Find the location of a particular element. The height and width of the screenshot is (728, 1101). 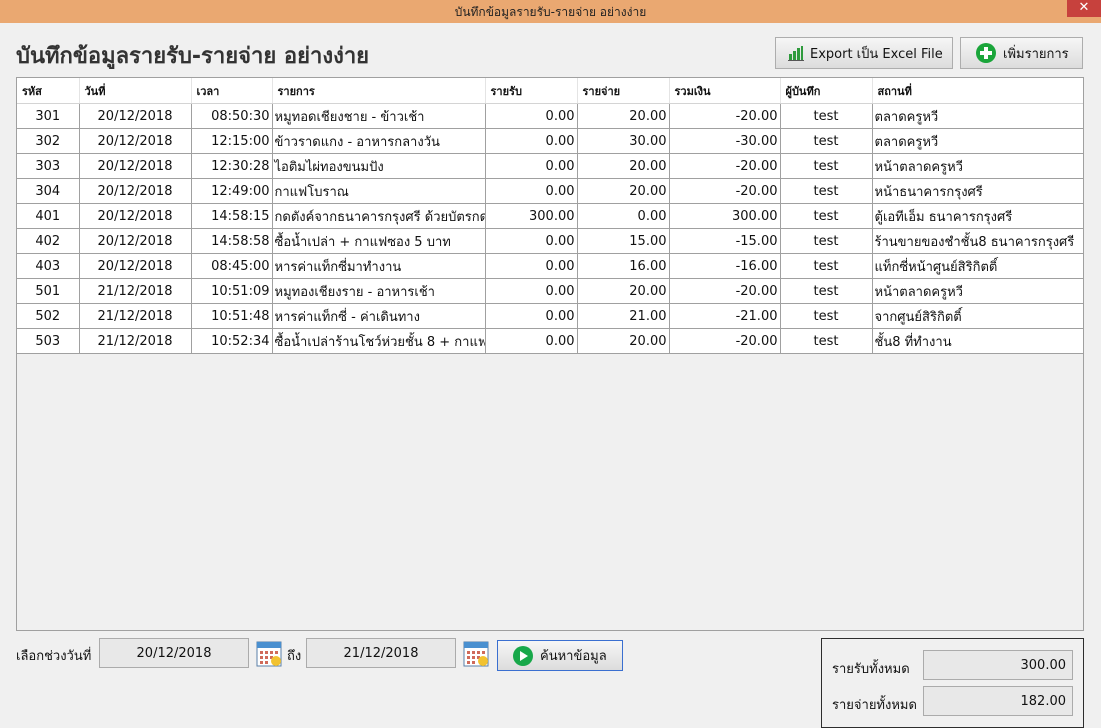

cell-time: 08:50:30 is located at coordinates (232, 116).